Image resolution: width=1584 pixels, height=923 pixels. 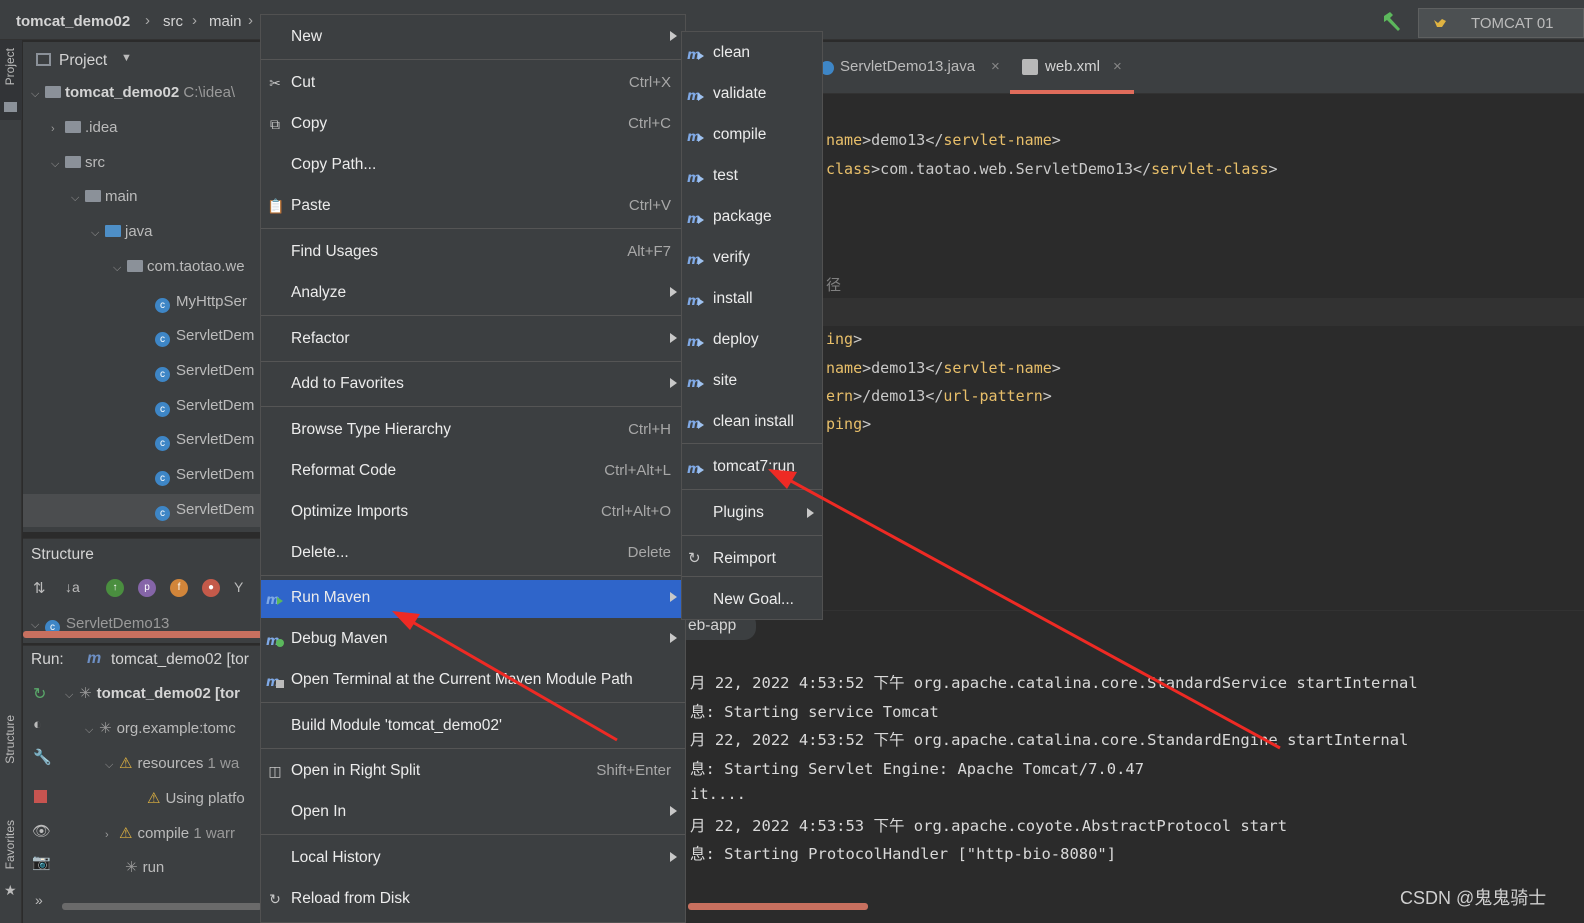 I want to click on toggle-view-icon: ◐, so click(x=37, y=724).